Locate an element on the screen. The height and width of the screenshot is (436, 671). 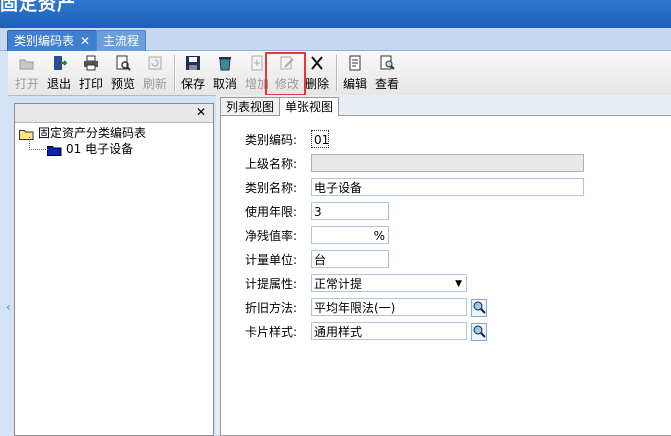
window-title: 固定资产 is located at coordinates (38, 7).